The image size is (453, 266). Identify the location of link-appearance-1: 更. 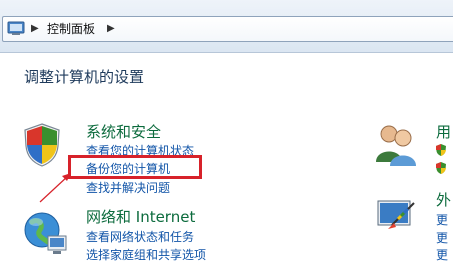
(442, 219).